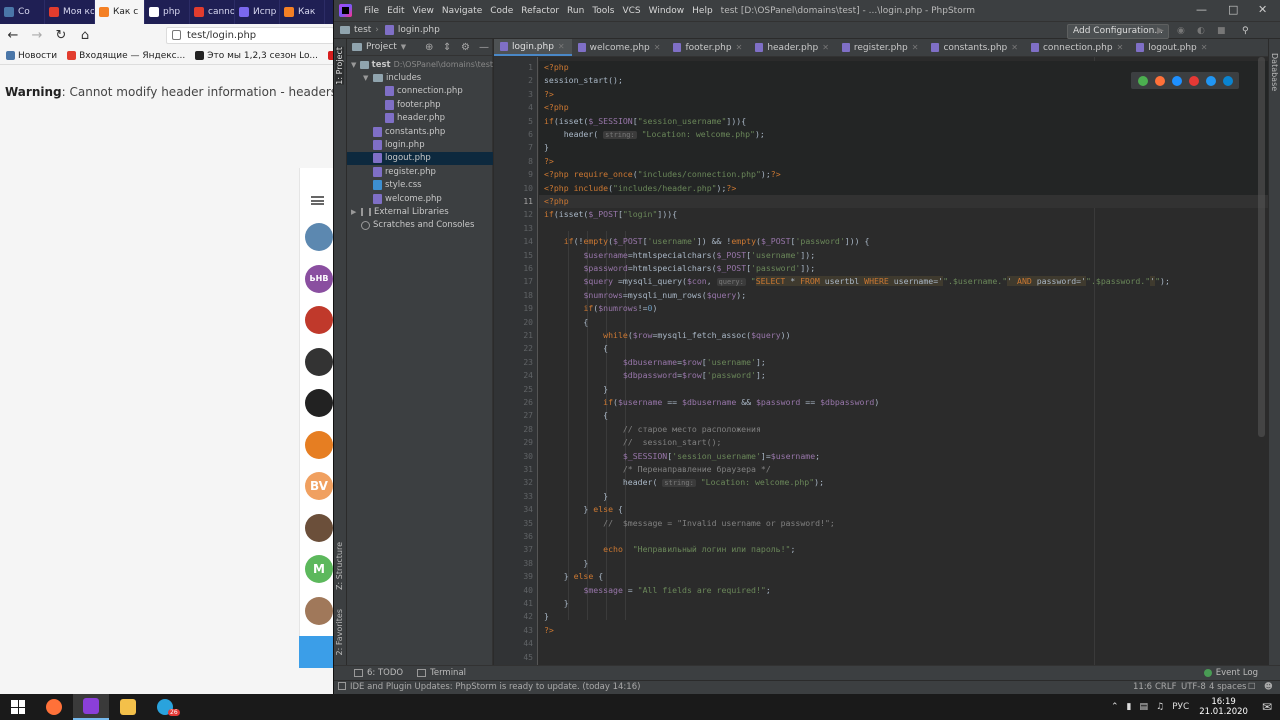 Image resolution: width=1280 pixels, height=720 pixels. Describe the element at coordinates (319, 569) in the screenshot. I see `chat-avatar: M` at that location.